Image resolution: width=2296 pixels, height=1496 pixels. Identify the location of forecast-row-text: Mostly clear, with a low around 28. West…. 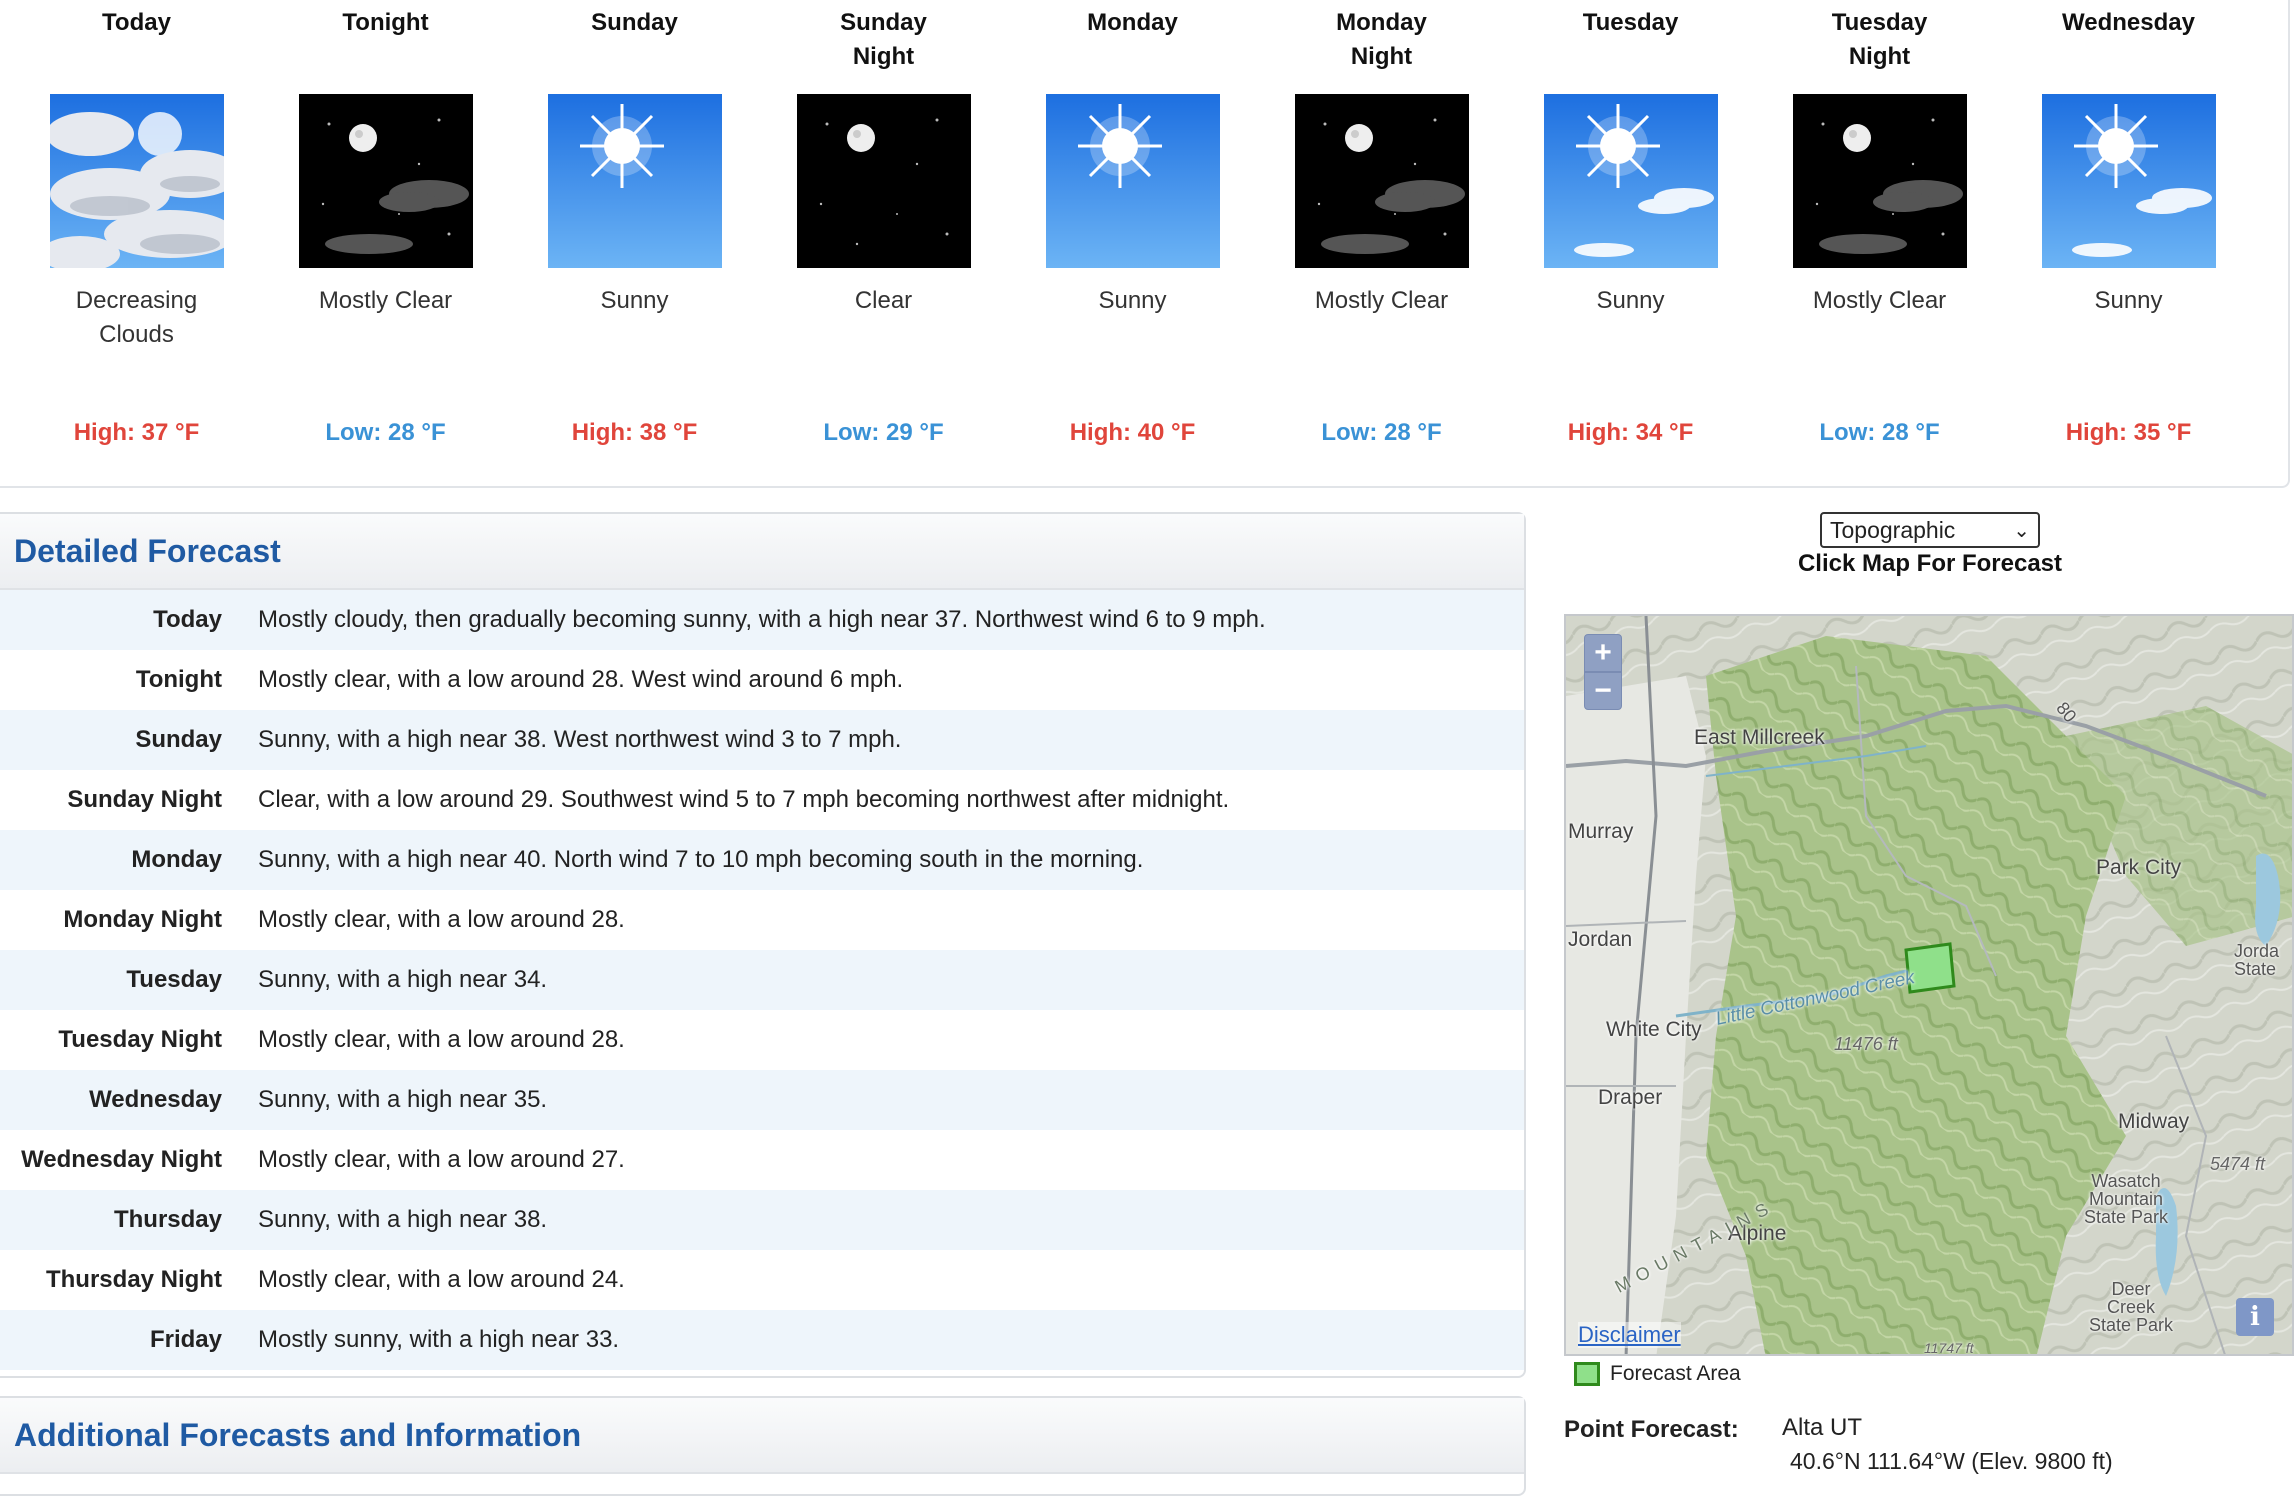
(581, 679).